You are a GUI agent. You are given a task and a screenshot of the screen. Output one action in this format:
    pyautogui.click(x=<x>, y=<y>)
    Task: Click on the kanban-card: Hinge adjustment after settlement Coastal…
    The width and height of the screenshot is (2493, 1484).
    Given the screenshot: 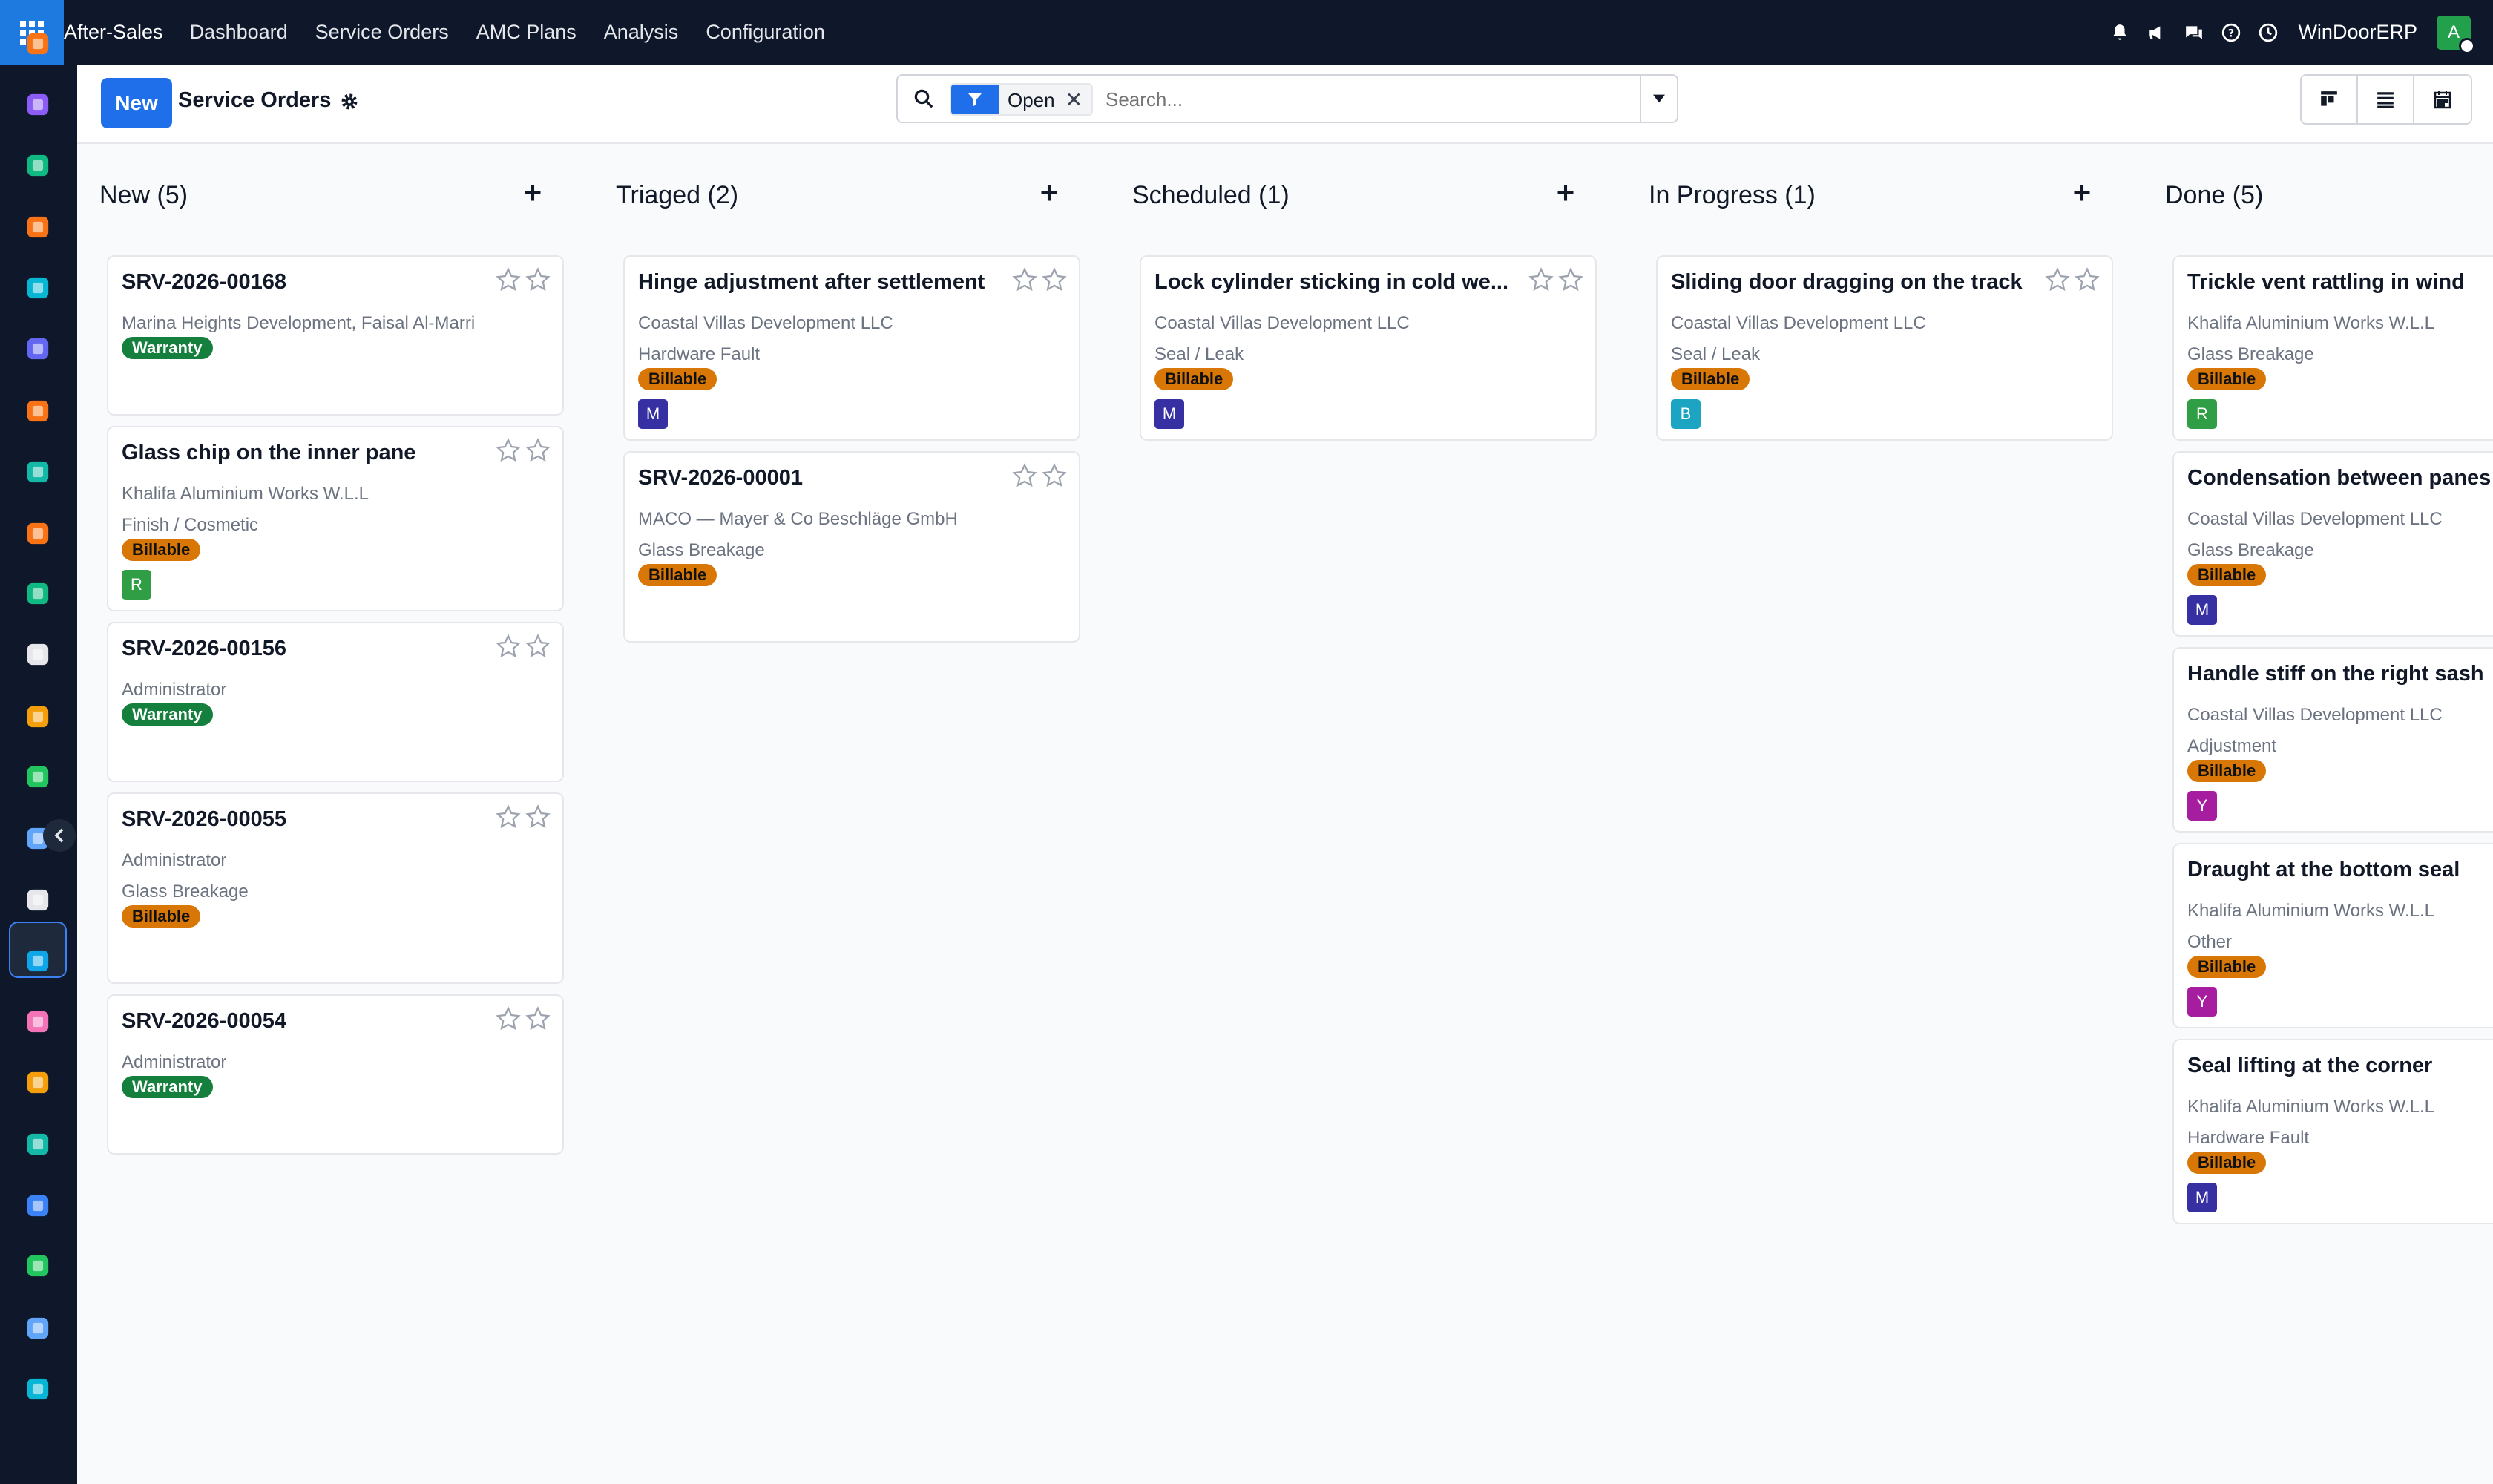 What is the action you would take?
    pyautogui.click(x=851, y=348)
    